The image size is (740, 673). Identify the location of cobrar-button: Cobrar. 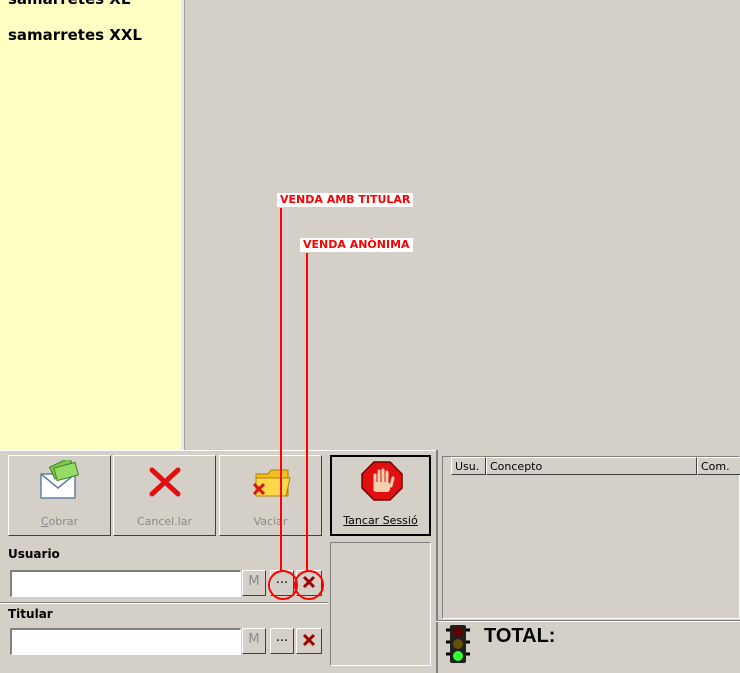
(59, 495).